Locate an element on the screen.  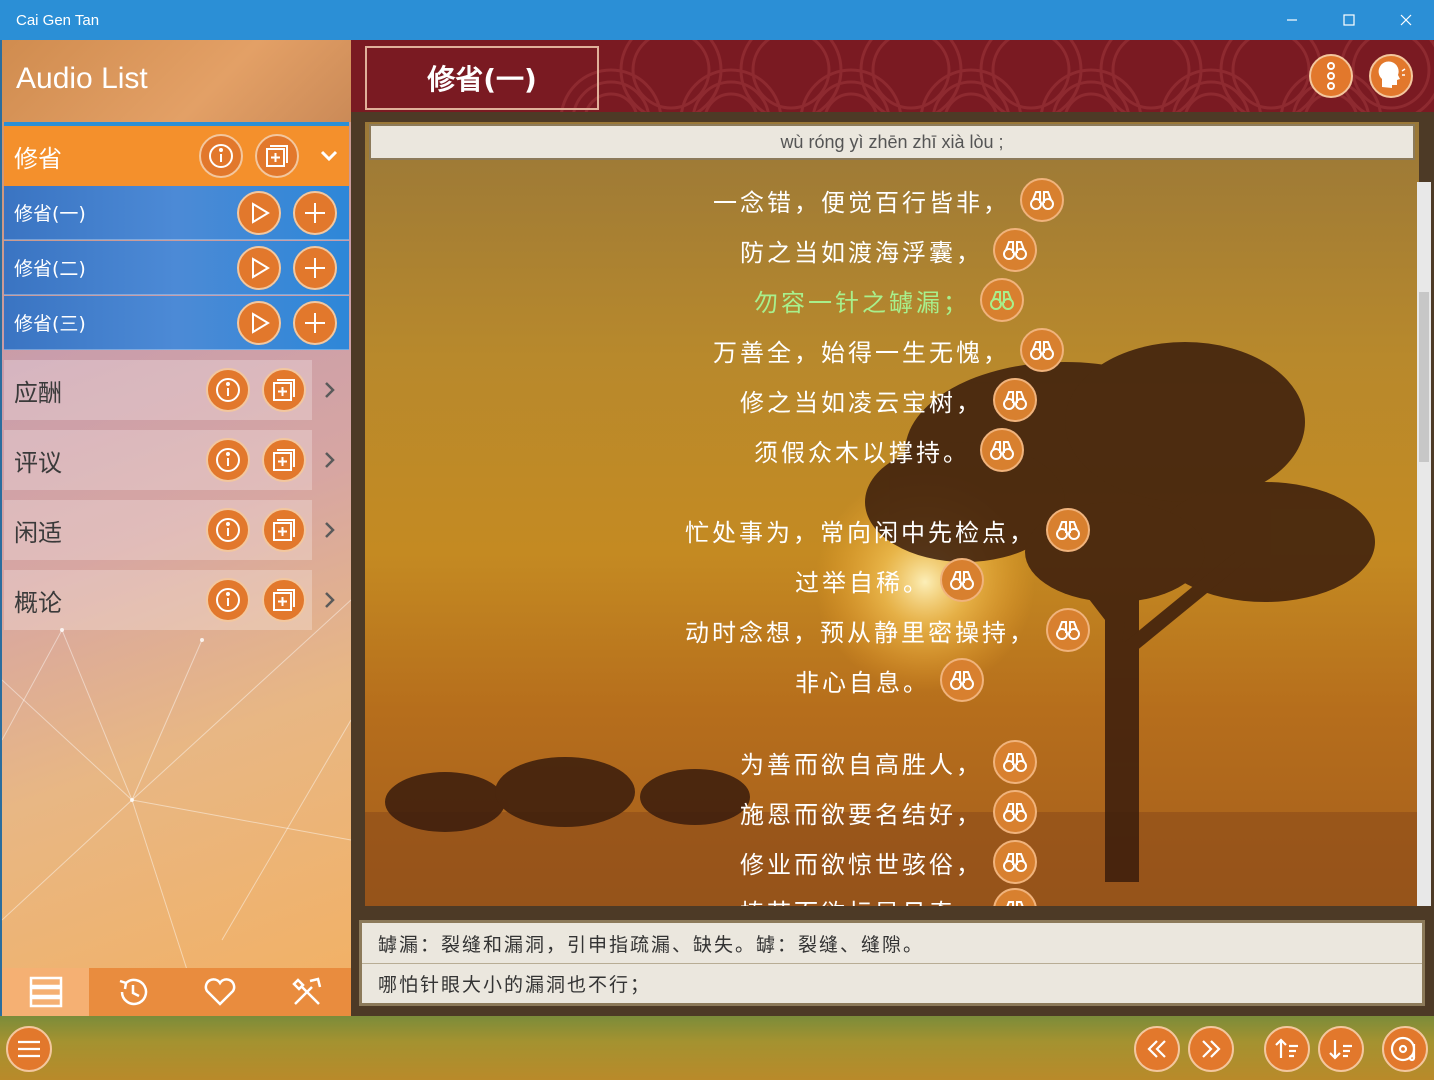
sub-item-3: 修省(三) is located at coordinates (176, 323).